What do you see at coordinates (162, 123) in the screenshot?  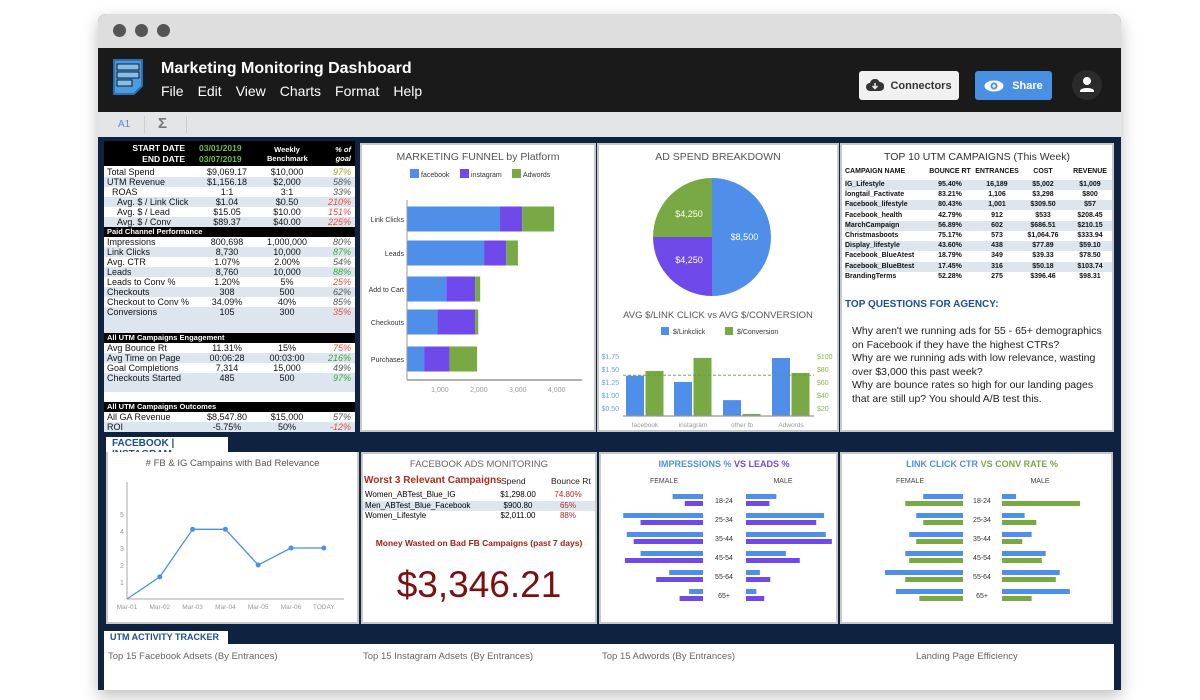 I see `sum-function-icon: Σ` at bounding box center [162, 123].